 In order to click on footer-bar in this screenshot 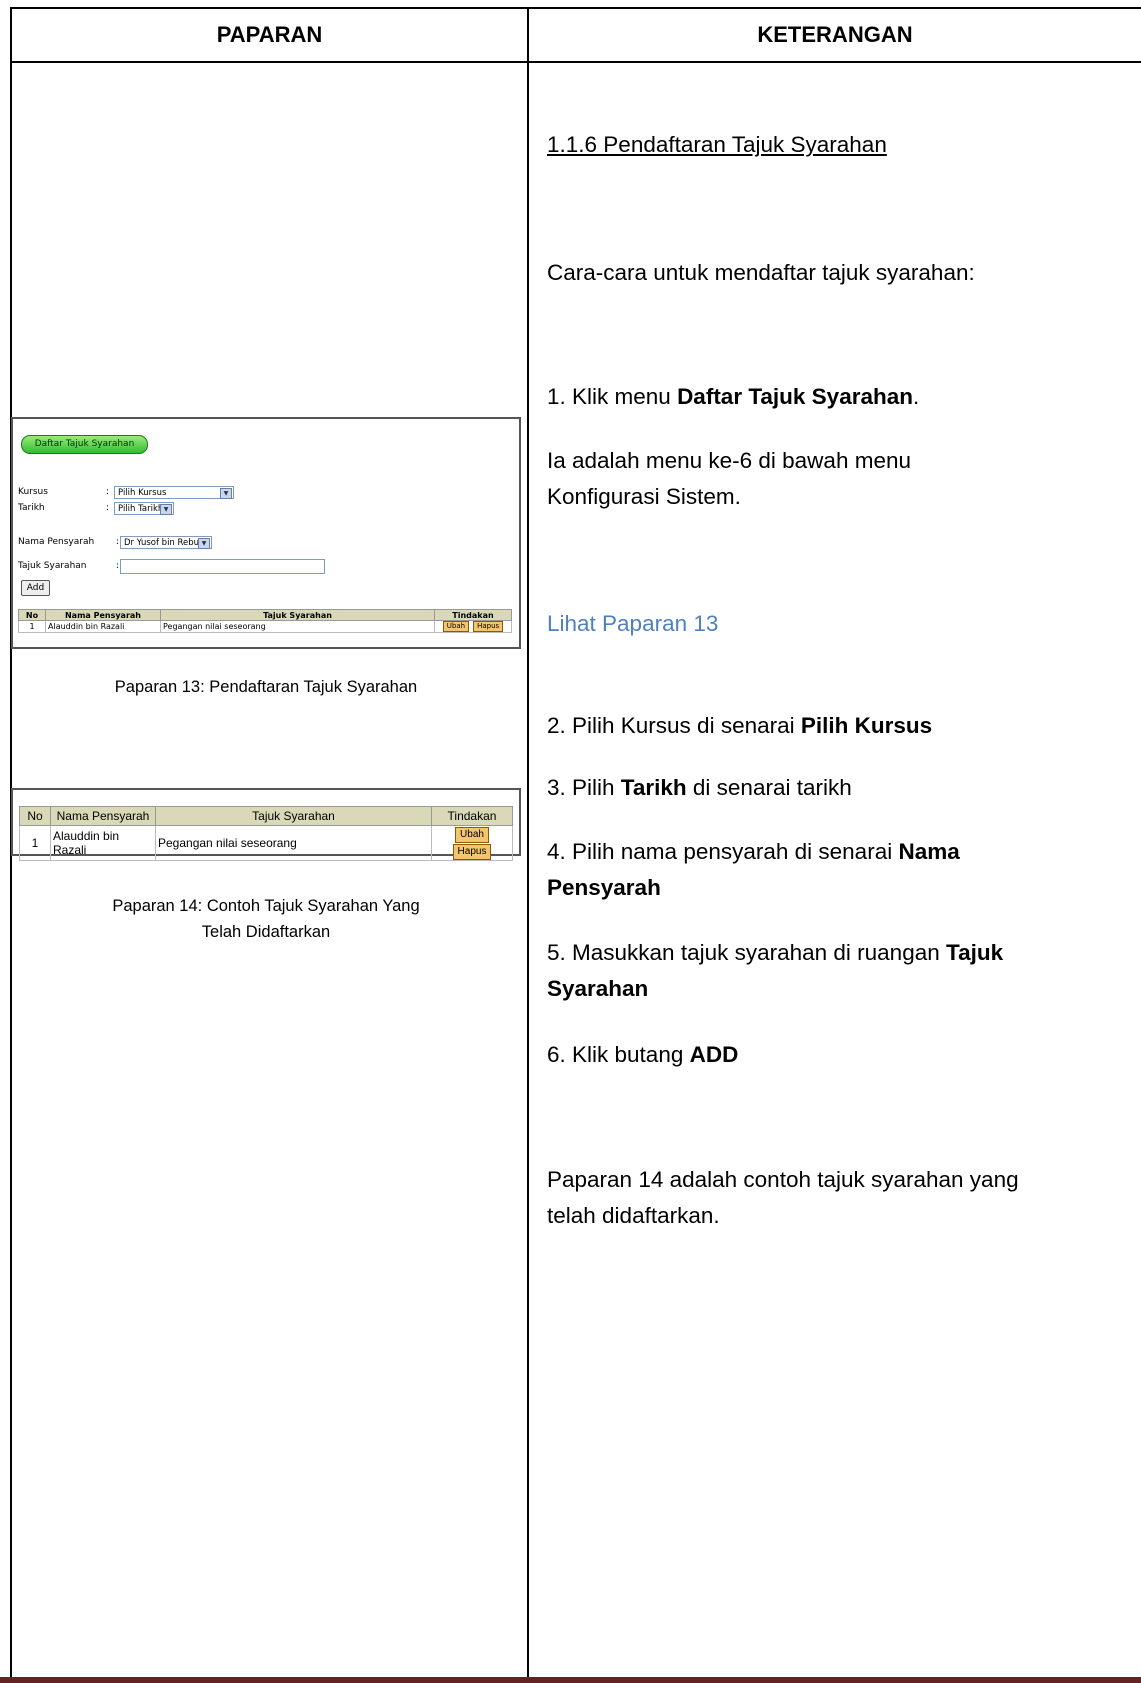, I will do `click(570, 1680)`.